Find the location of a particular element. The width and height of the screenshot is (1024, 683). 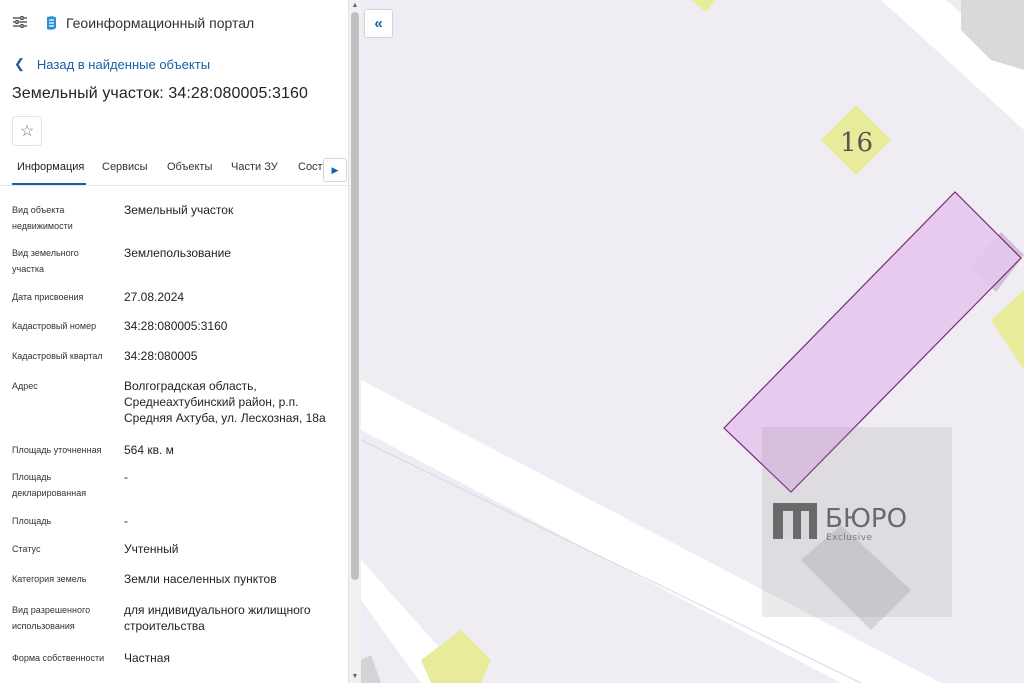

property-label: Статус is located at coordinates (26, 549).